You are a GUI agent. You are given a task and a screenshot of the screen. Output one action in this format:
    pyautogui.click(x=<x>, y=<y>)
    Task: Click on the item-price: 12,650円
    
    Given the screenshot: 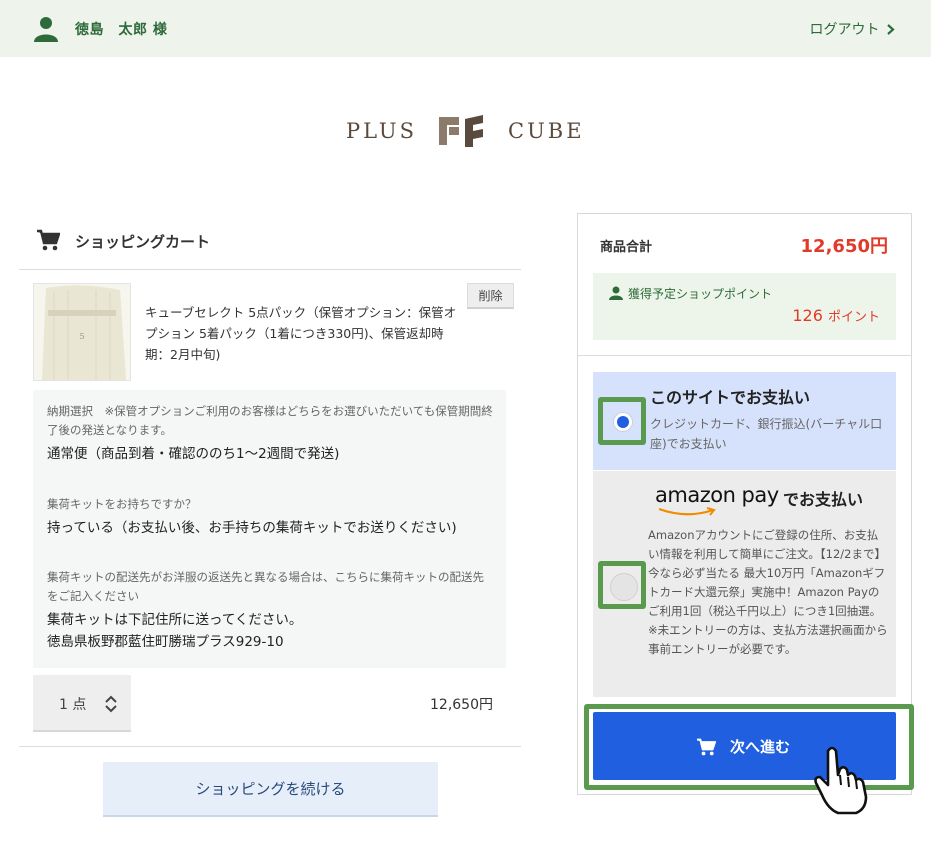 What is the action you would take?
    pyautogui.click(x=461, y=705)
    